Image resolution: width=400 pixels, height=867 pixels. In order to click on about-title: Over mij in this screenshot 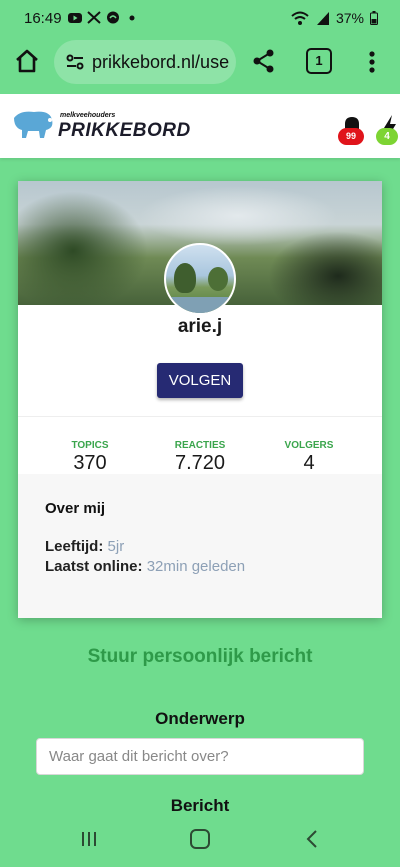, I will do `click(75, 508)`.